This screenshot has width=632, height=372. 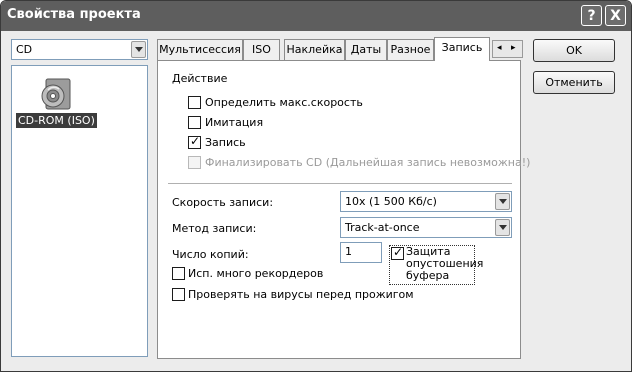 I want to click on cd-disc-icon, so click(x=56, y=95).